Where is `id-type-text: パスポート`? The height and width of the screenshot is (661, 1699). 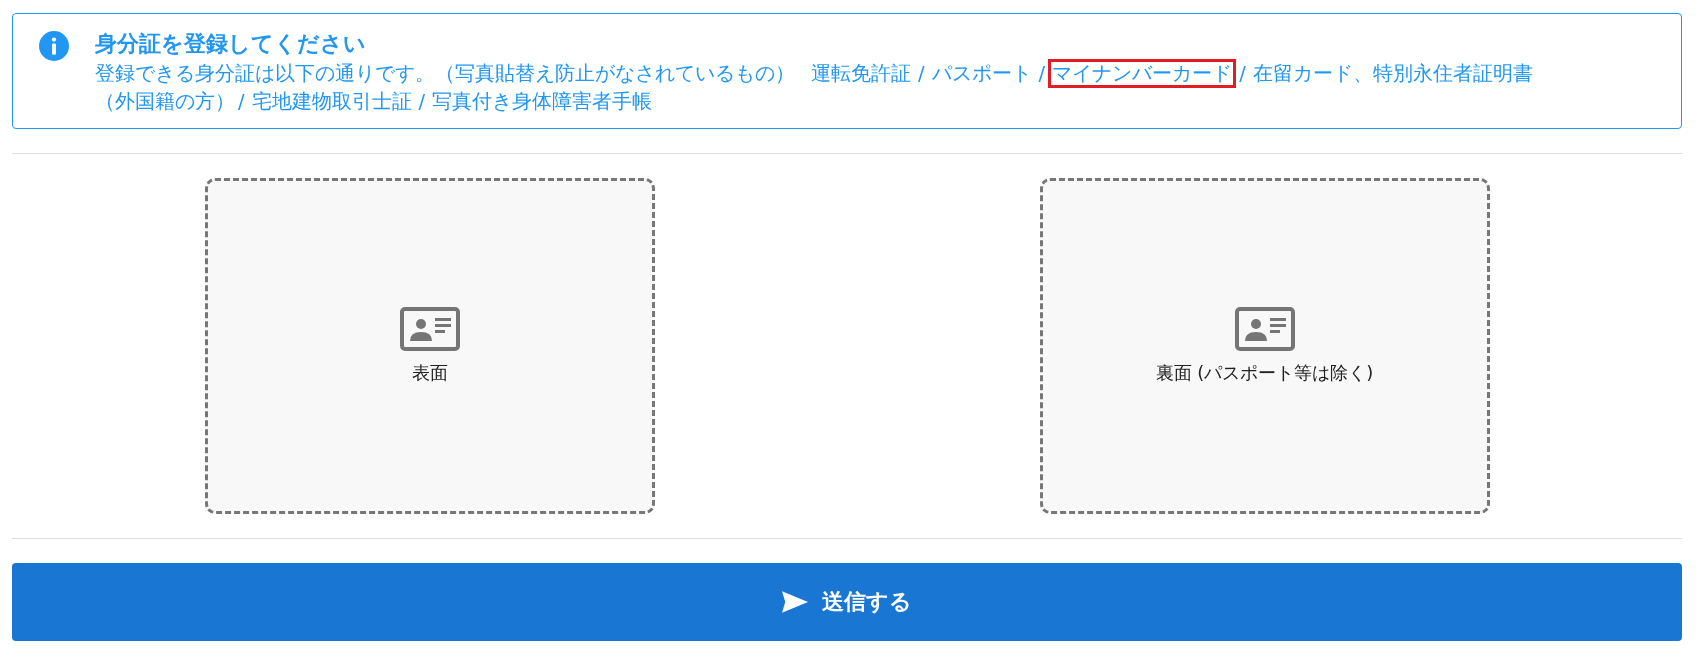
id-type-text: パスポート is located at coordinates (981, 74).